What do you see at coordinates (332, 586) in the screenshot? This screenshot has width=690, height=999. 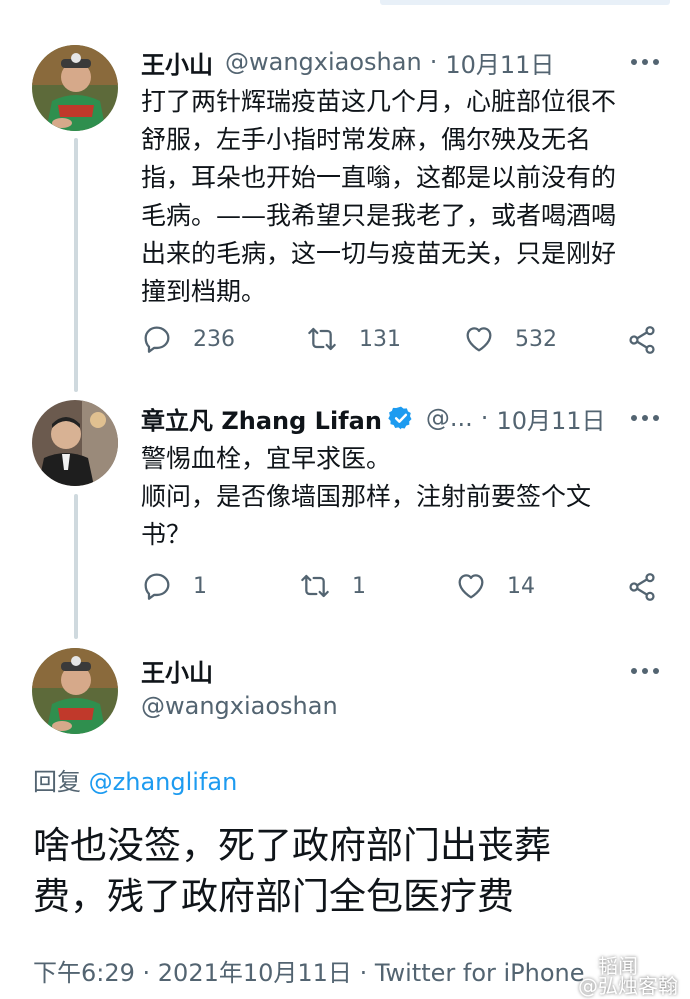 I see `retweet-button: 1` at bounding box center [332, 586].